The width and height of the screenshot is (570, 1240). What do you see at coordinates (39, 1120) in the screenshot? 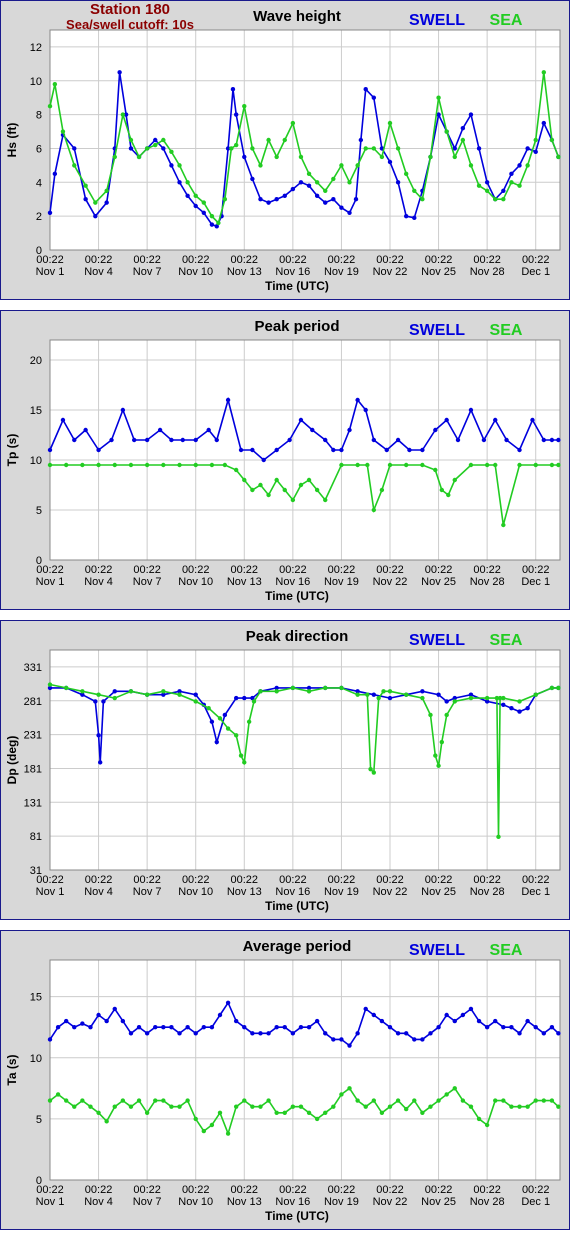
I see `y-tick-label: 5` at bounding box center [39, 1120].